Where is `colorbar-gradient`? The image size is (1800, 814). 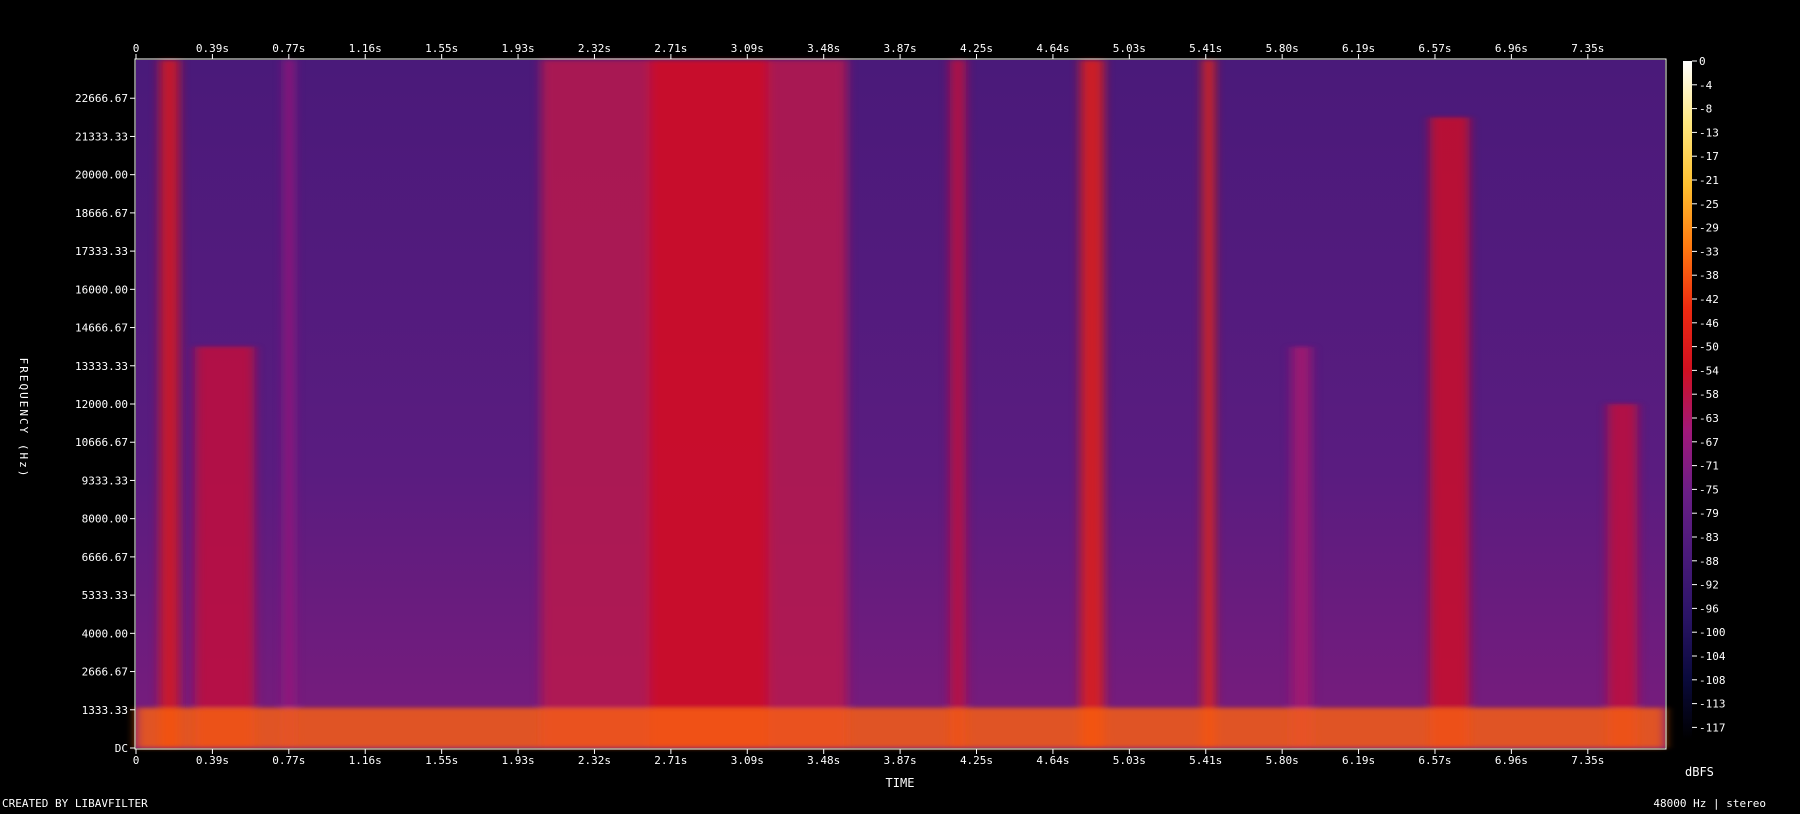 colorbar-gradient is located at coordinates (1687, 400).